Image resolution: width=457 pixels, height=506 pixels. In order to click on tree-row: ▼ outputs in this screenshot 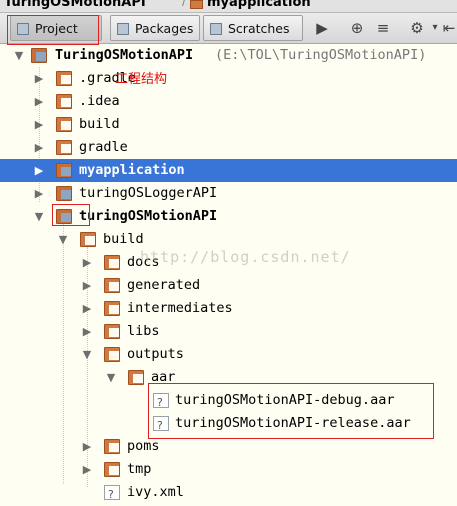, I will do `click(228, 354)`.